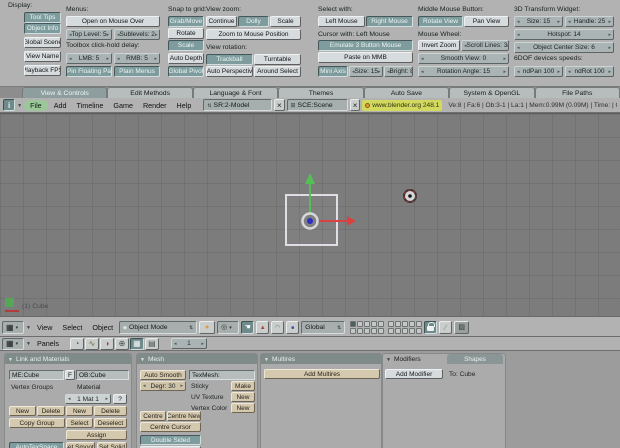 This screenshot has height=448, width=620. Describe the element at coordinates (440, 21) in the screenshot. I see `mmb-rotate-view-toggle: Rotate View` at that location.